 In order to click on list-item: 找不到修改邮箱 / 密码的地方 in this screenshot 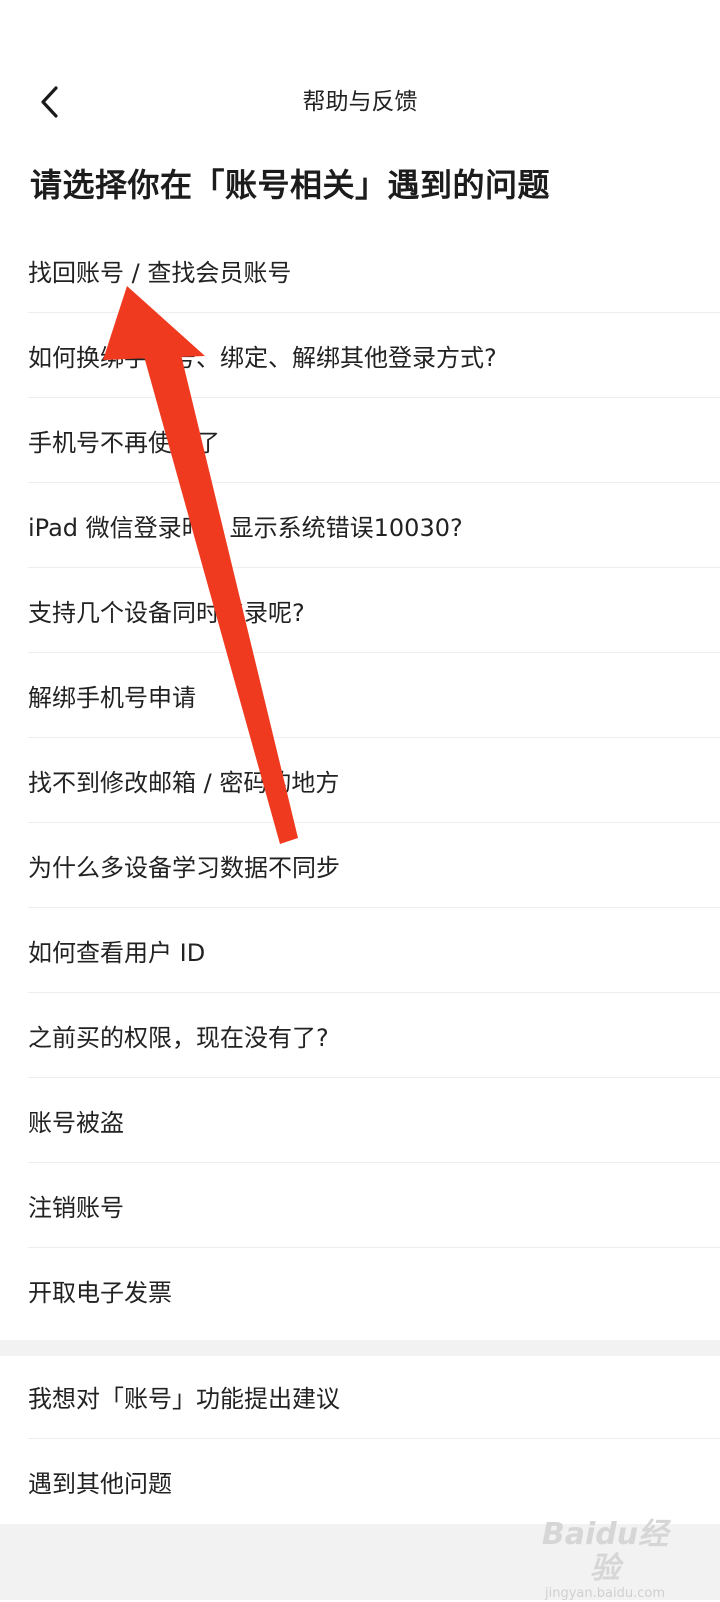, I will do `click(374, 780)`.